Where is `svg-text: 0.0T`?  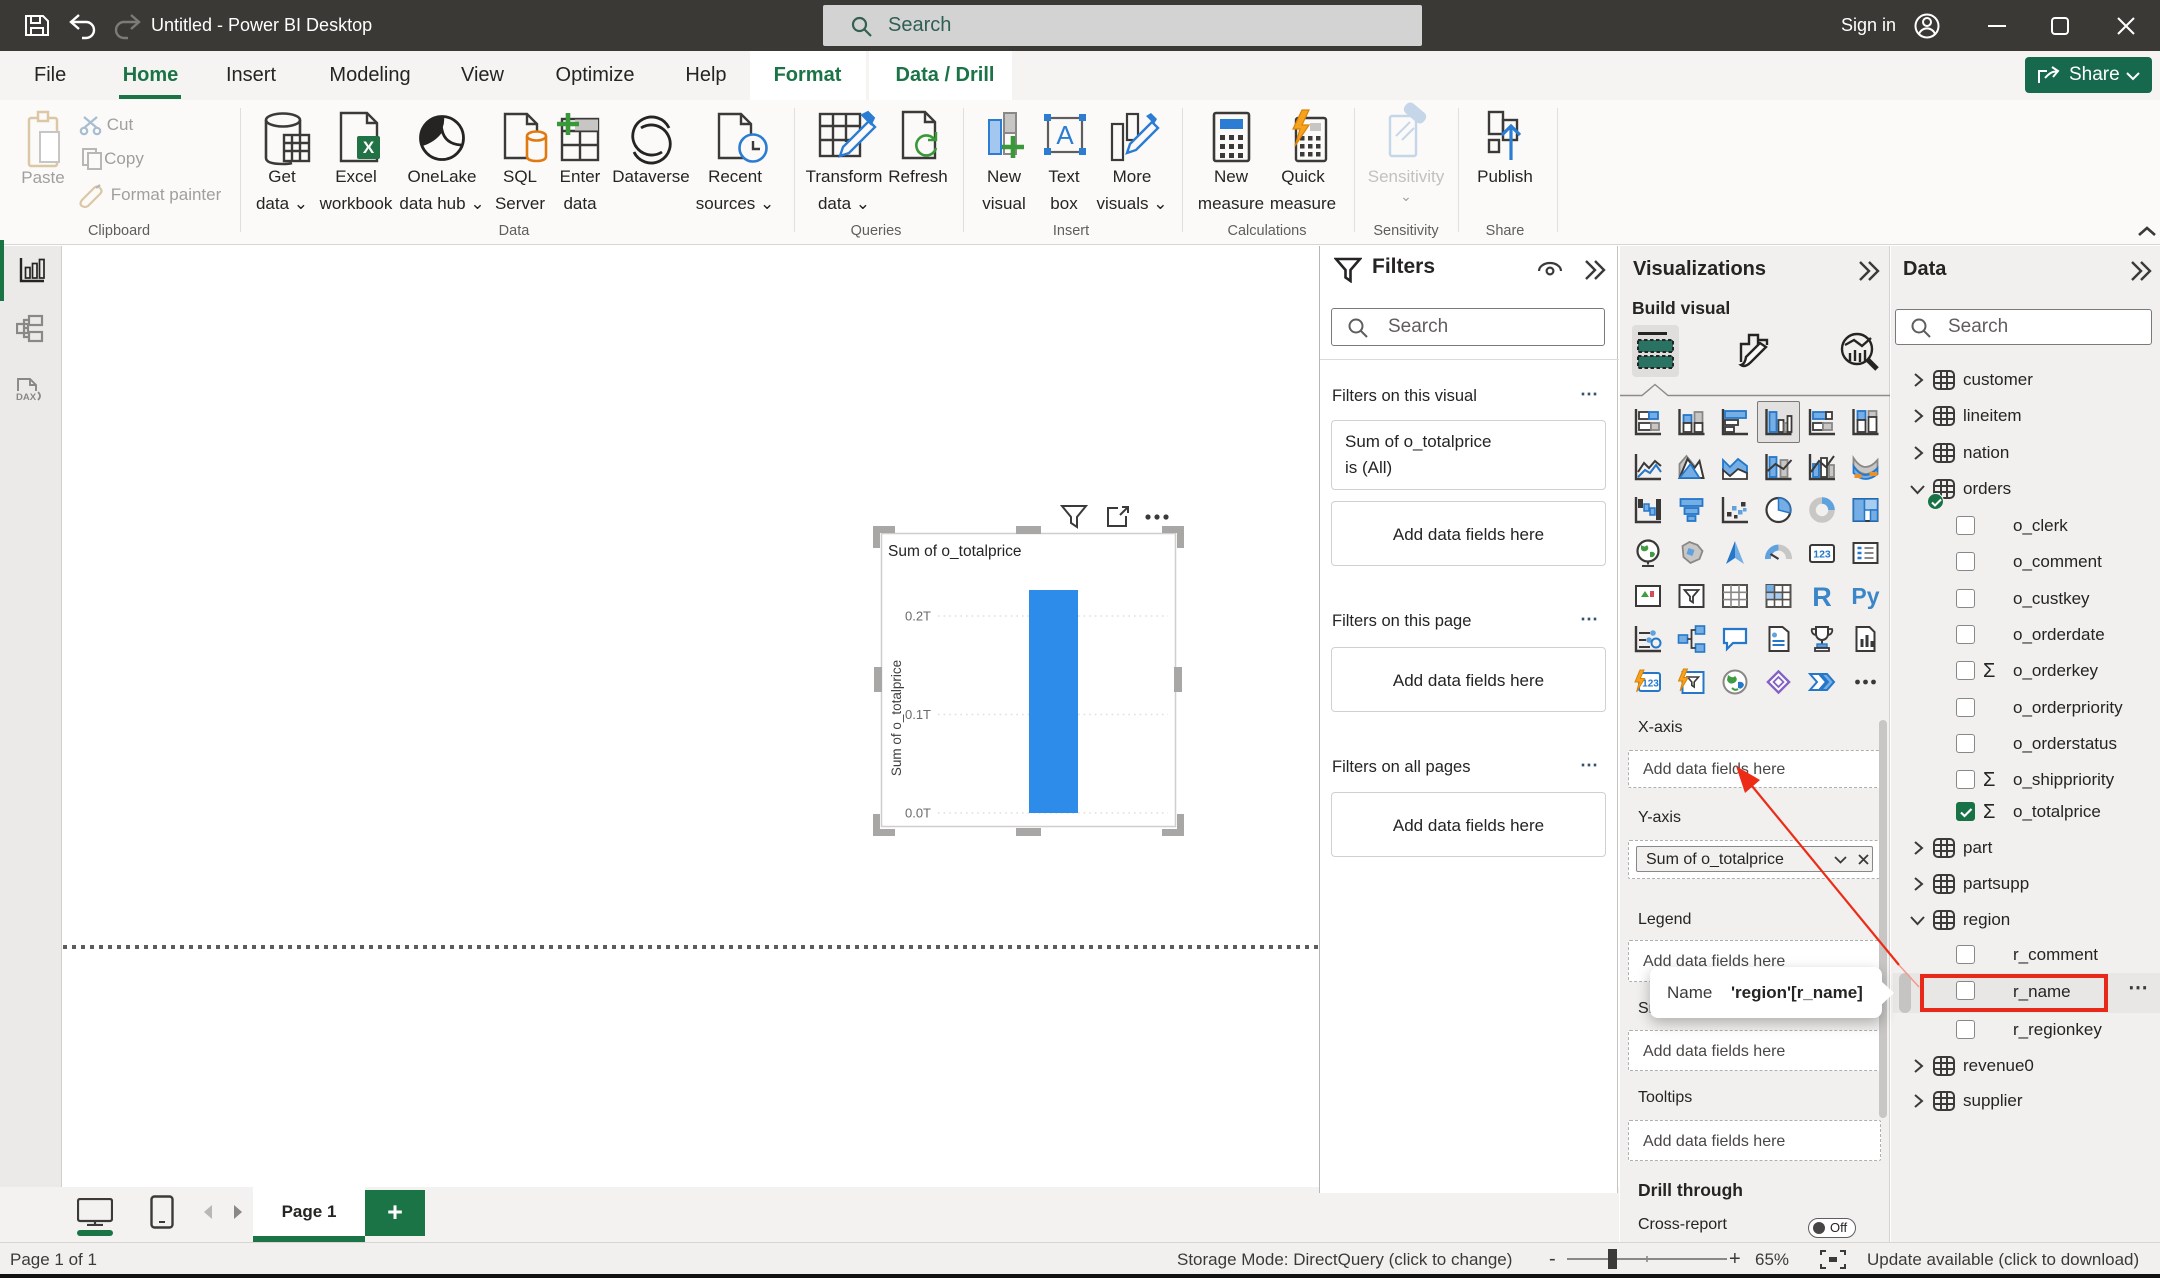
svg-text: 0.0T is located at coordinates (918, 813).